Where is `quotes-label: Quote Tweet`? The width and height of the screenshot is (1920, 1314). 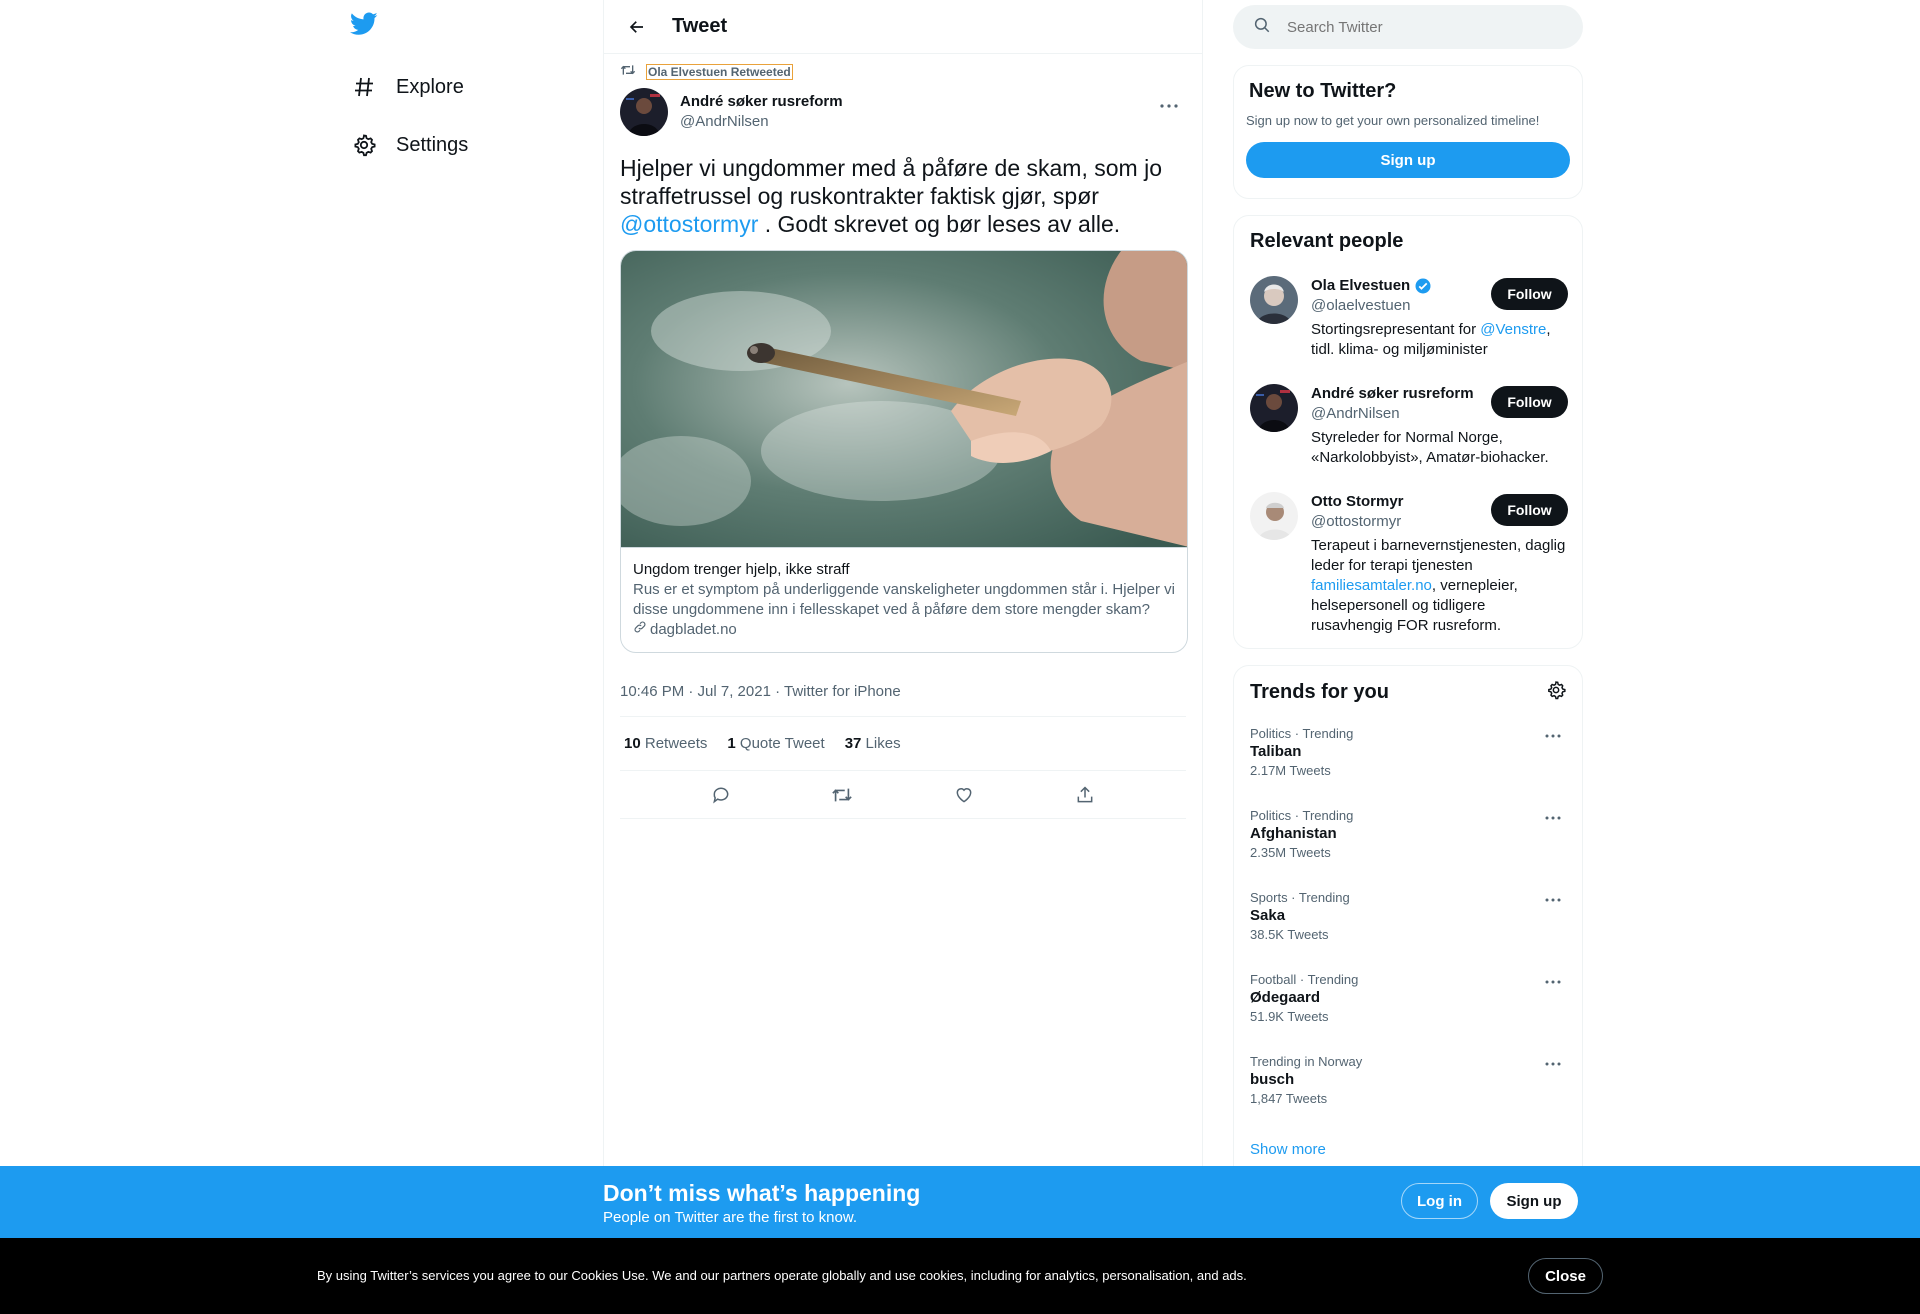
quotes-label: Quote Tweet is located at coordinates (782, 743).